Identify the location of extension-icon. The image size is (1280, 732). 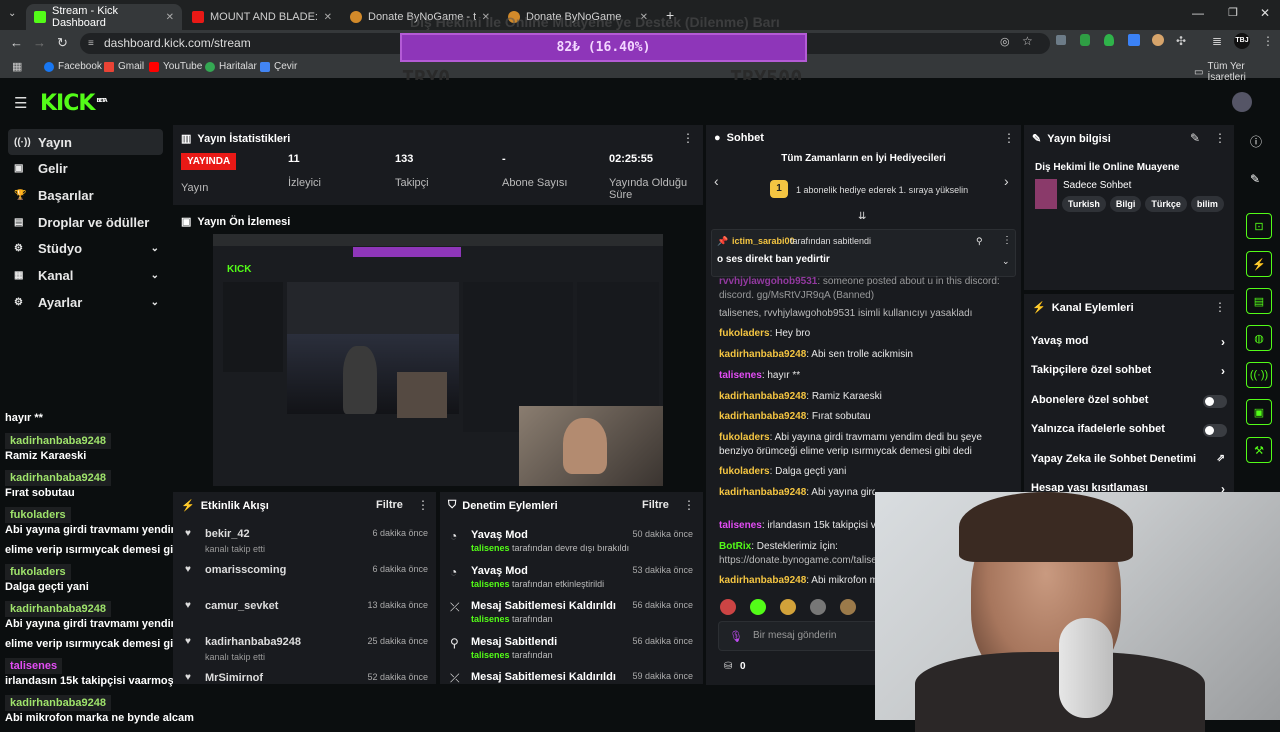
(1061, 40).